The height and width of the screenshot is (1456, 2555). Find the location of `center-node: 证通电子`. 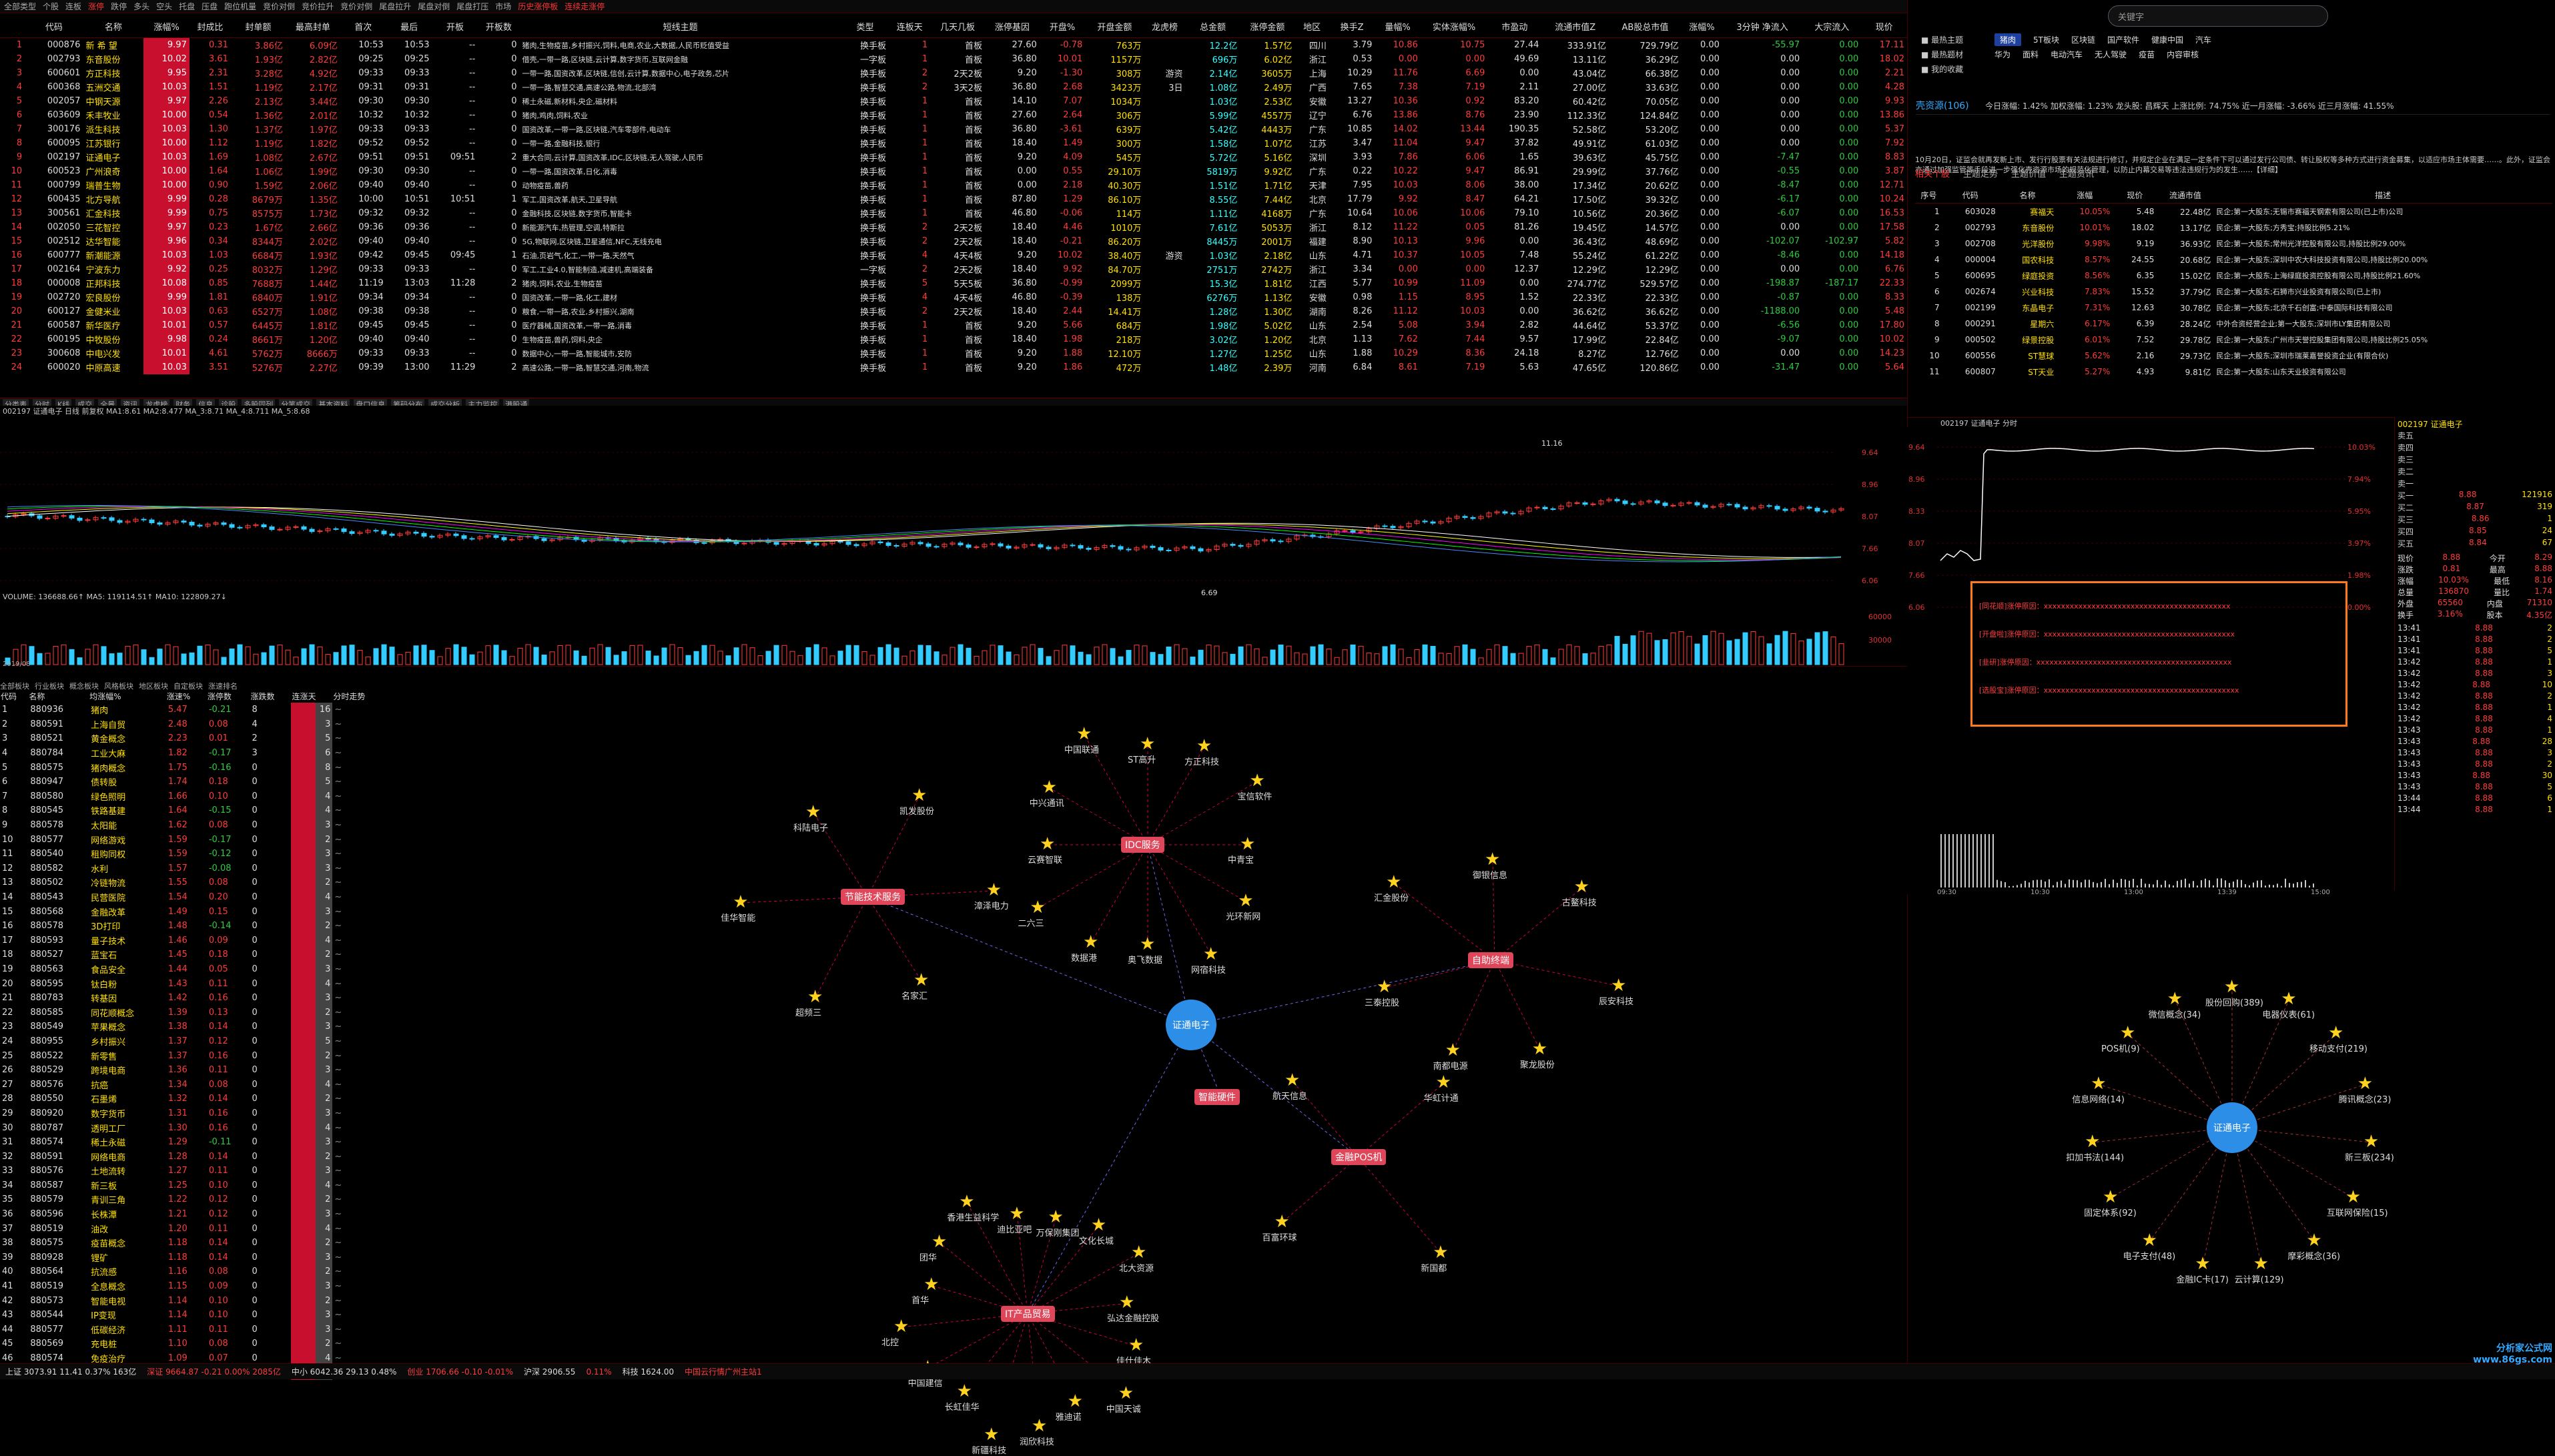

center-node: 证通电子 is located at coordinates (1191, 1025).